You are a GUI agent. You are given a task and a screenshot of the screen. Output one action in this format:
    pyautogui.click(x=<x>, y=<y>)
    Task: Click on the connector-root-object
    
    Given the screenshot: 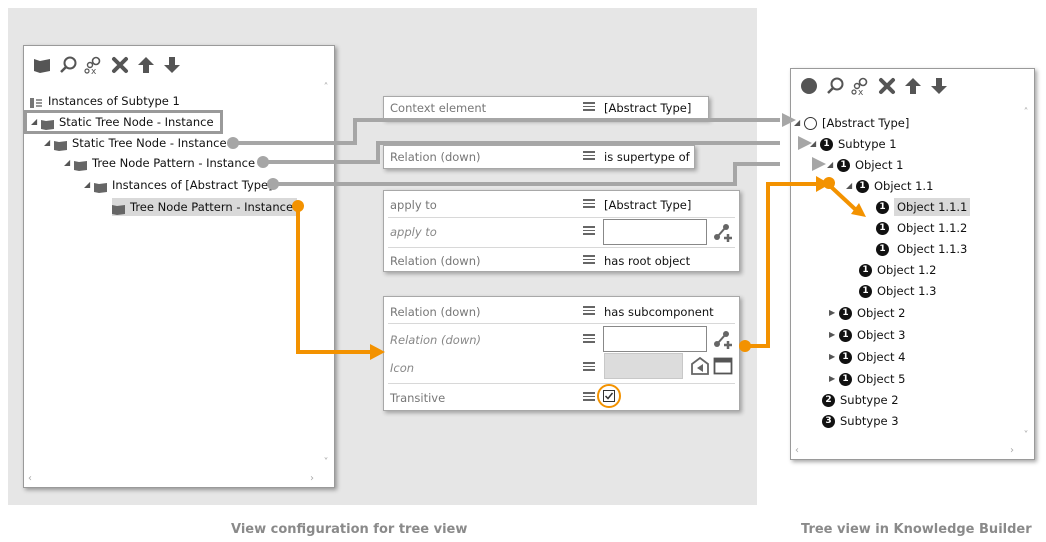 What is the action you would take?
    pyautogui.click(x=526, y=174)
    